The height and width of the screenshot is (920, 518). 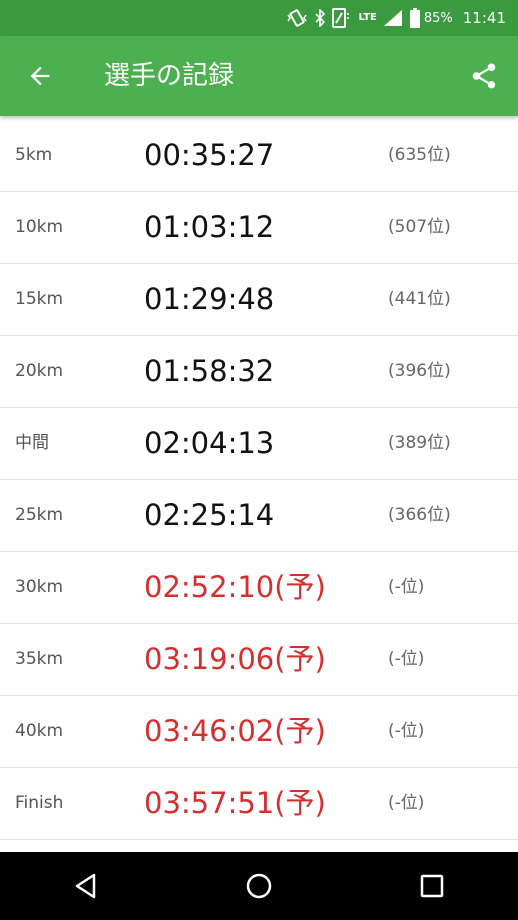 I want to click on split-row: 20km 01:58:32 (396位), so click(x=259, y=372).